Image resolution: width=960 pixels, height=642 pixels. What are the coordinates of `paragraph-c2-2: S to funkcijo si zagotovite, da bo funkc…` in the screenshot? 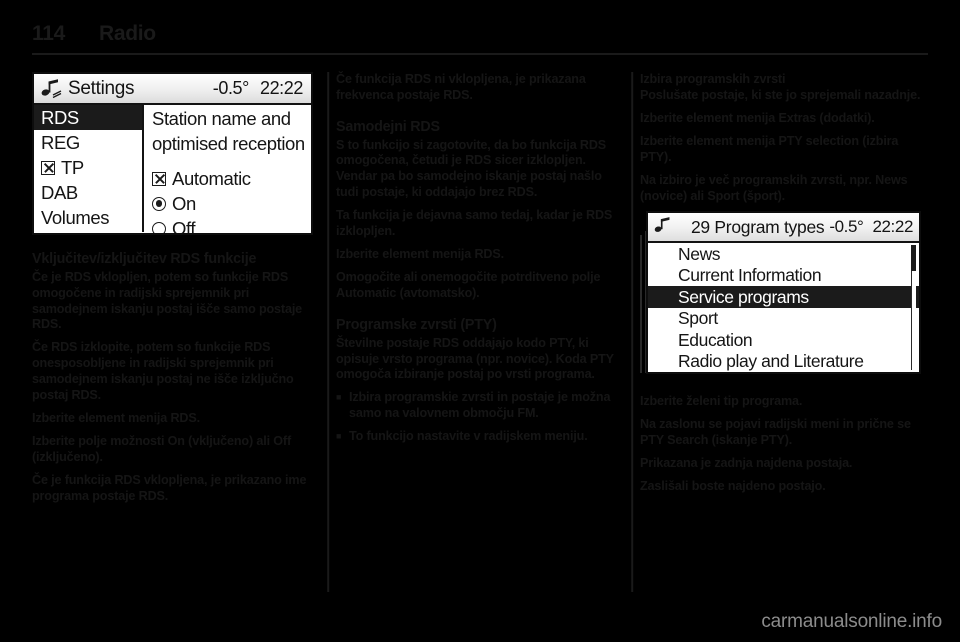 It's located at (471, 168).